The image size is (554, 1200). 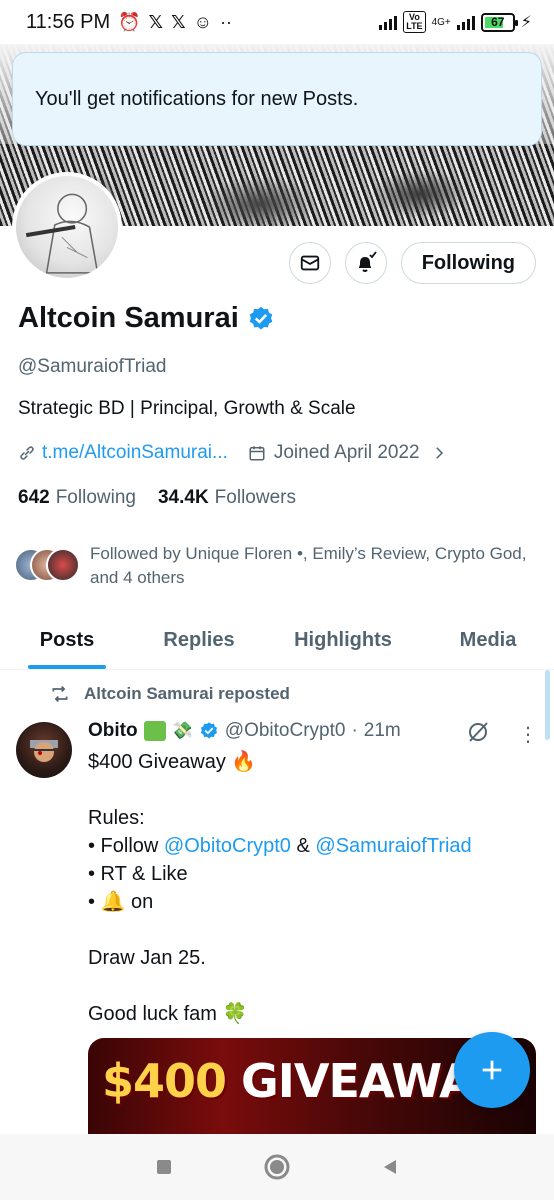 I want to click on tweet-author-name: Obito, so click(x=113, y=731).